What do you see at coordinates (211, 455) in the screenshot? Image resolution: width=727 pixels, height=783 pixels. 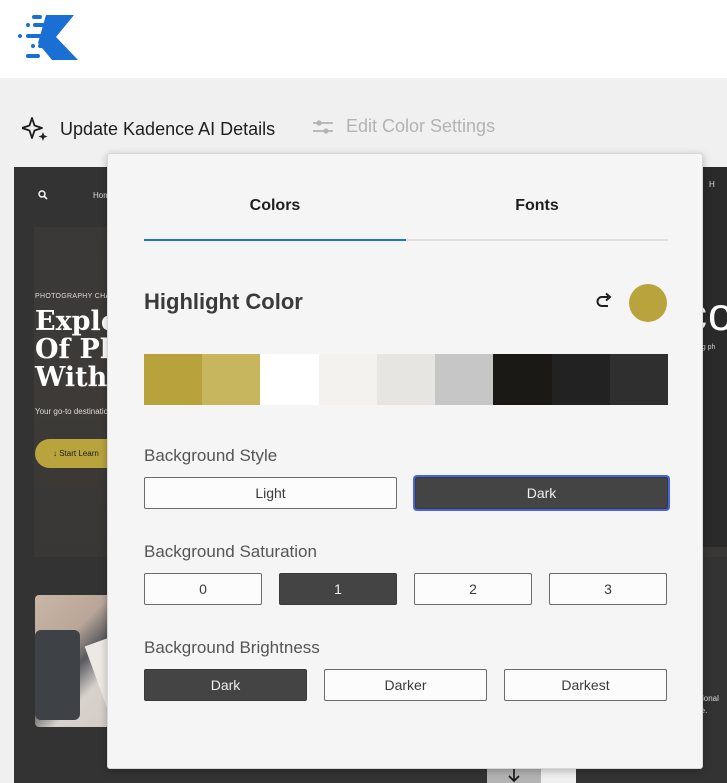 I see `background-style-label: Background Style` at bounding box center [211, 455].